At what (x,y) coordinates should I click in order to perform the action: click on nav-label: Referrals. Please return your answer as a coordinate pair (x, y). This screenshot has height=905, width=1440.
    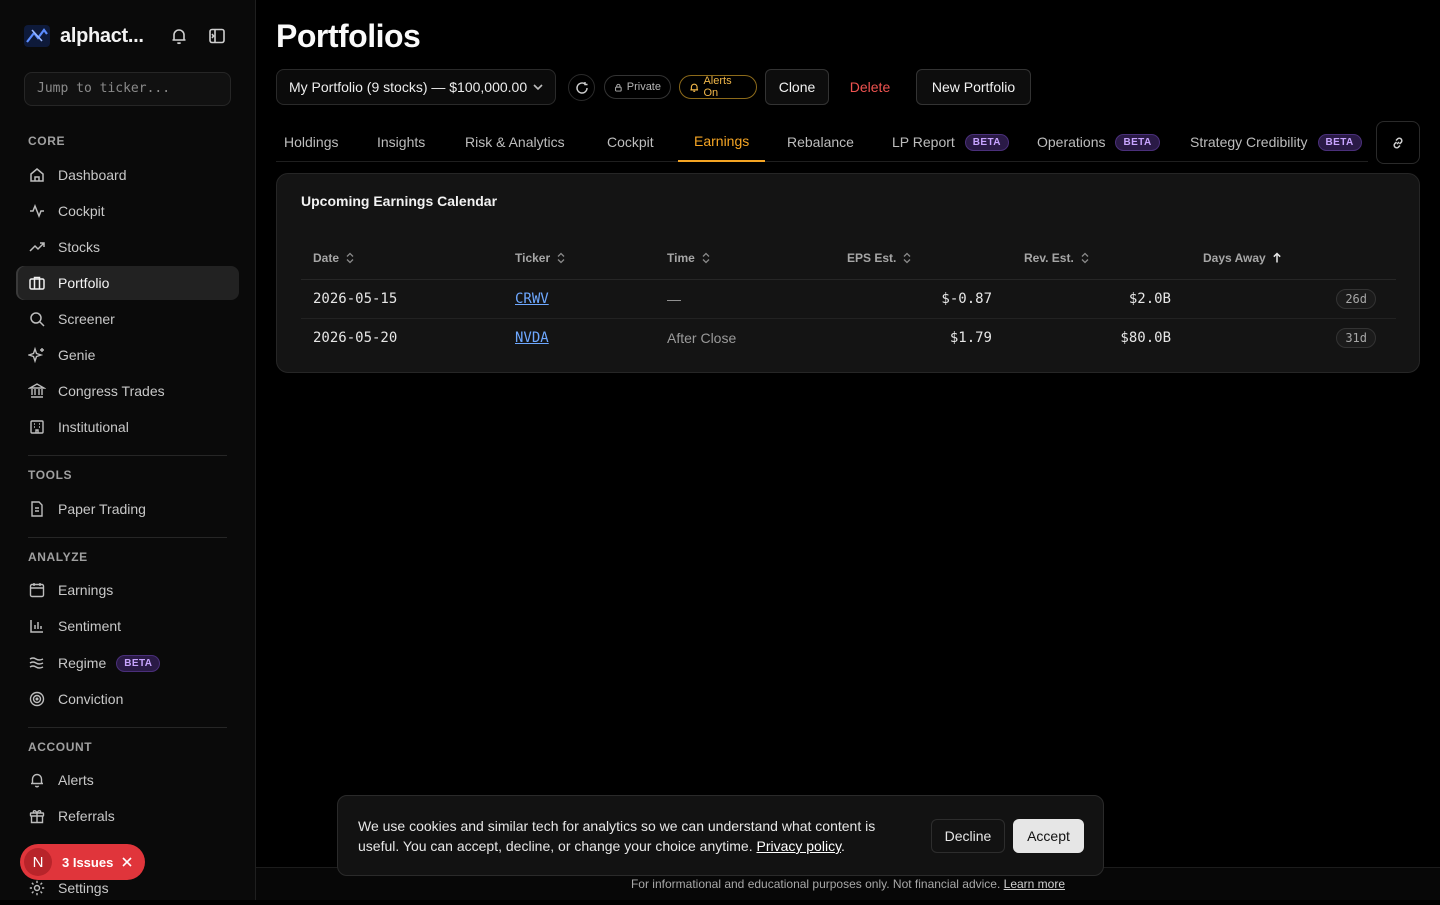
    Looking at the image, I should click on (86, 816).